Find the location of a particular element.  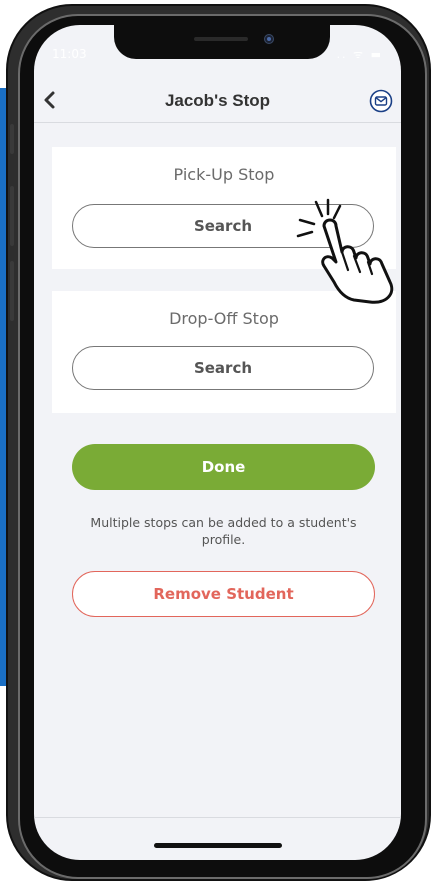

done-button: Done is located at coordinates (223, 467).